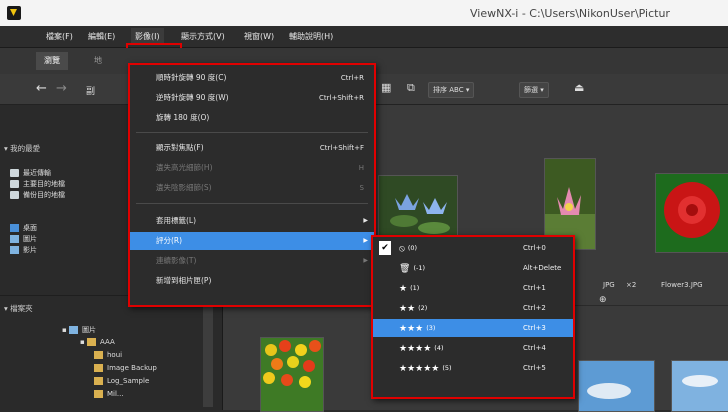 The image size is (728, 412). What do you see at coordinates (259, 36) in the screenshot?
I see `menu-window: 視窗(W)` at bounding box center [259, 36].